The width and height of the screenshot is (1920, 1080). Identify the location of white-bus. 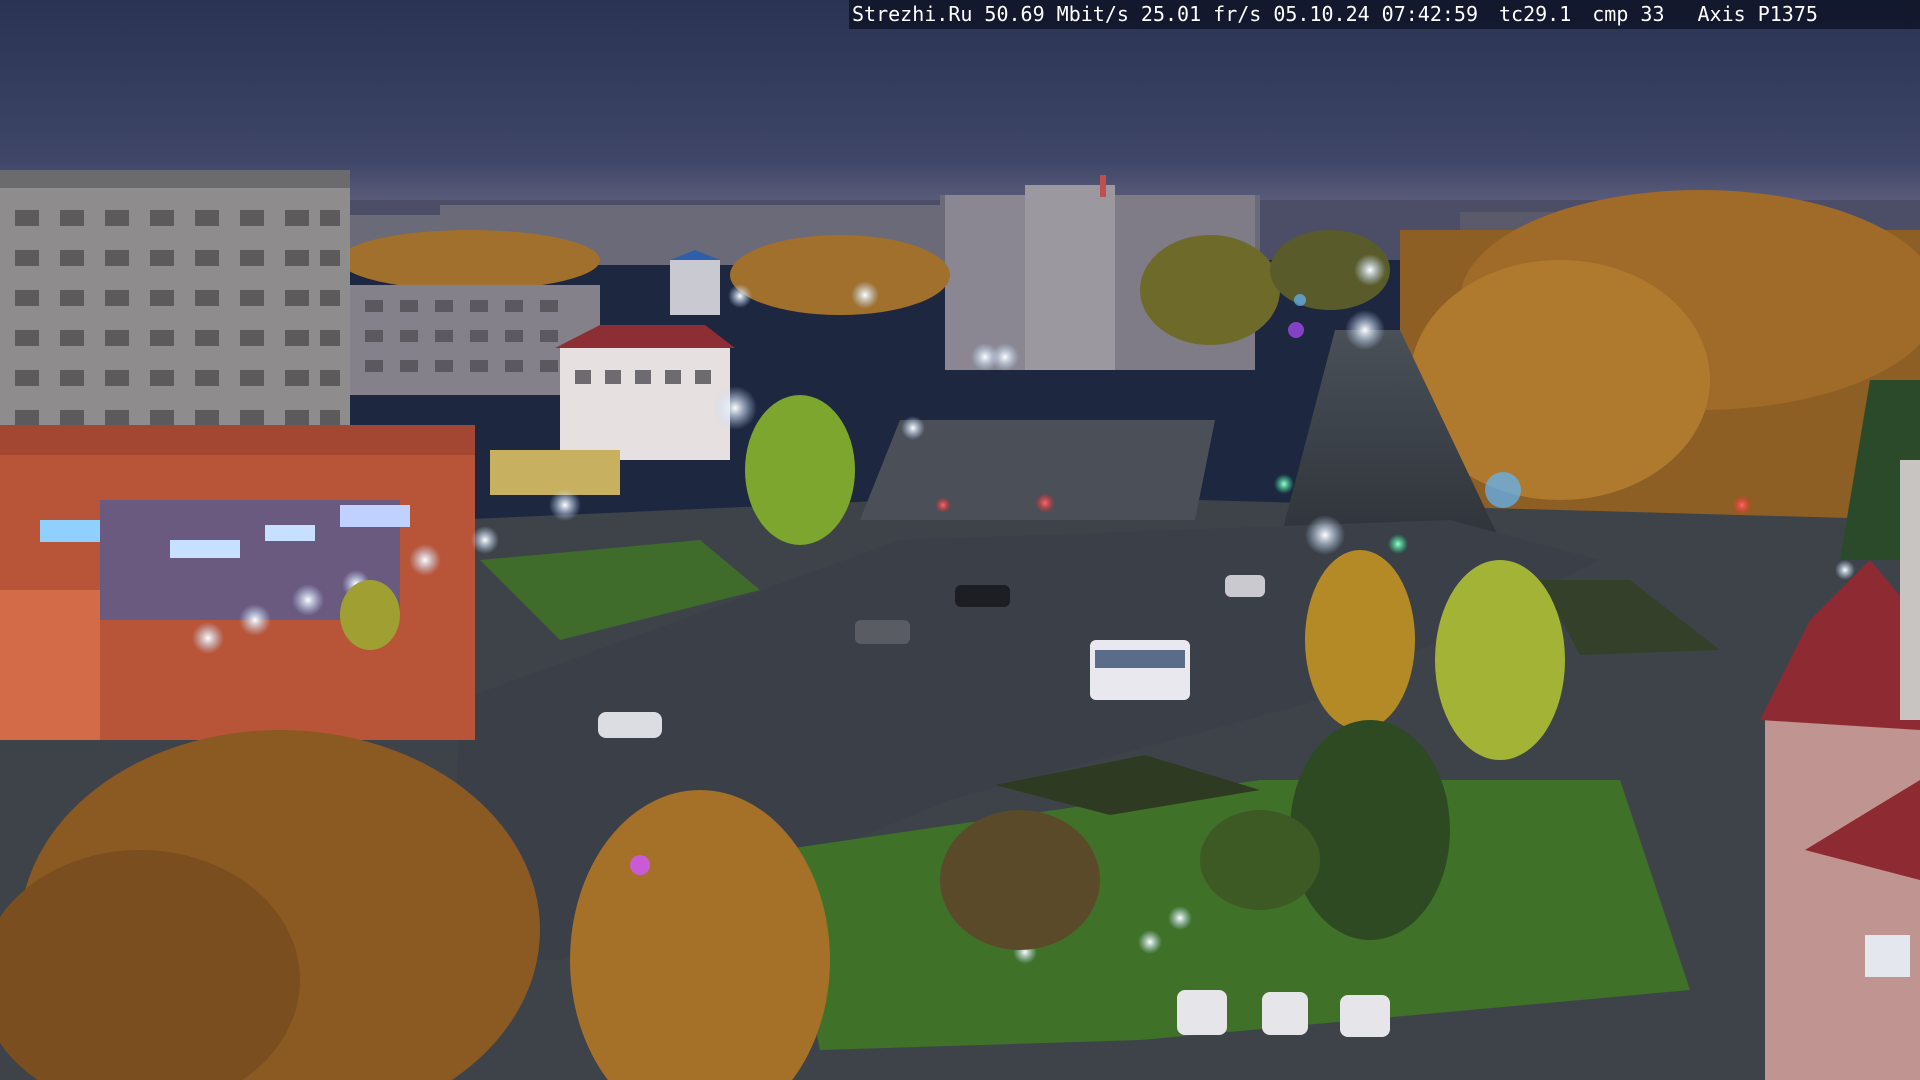
(1140, 670).